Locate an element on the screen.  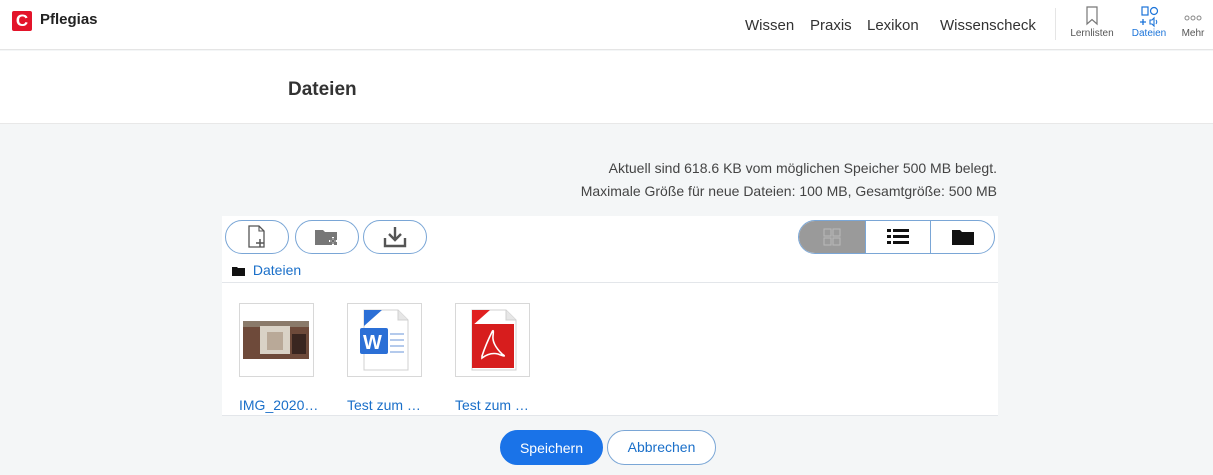
nav-wissen: Wissen is located at coordinates (769, 25).